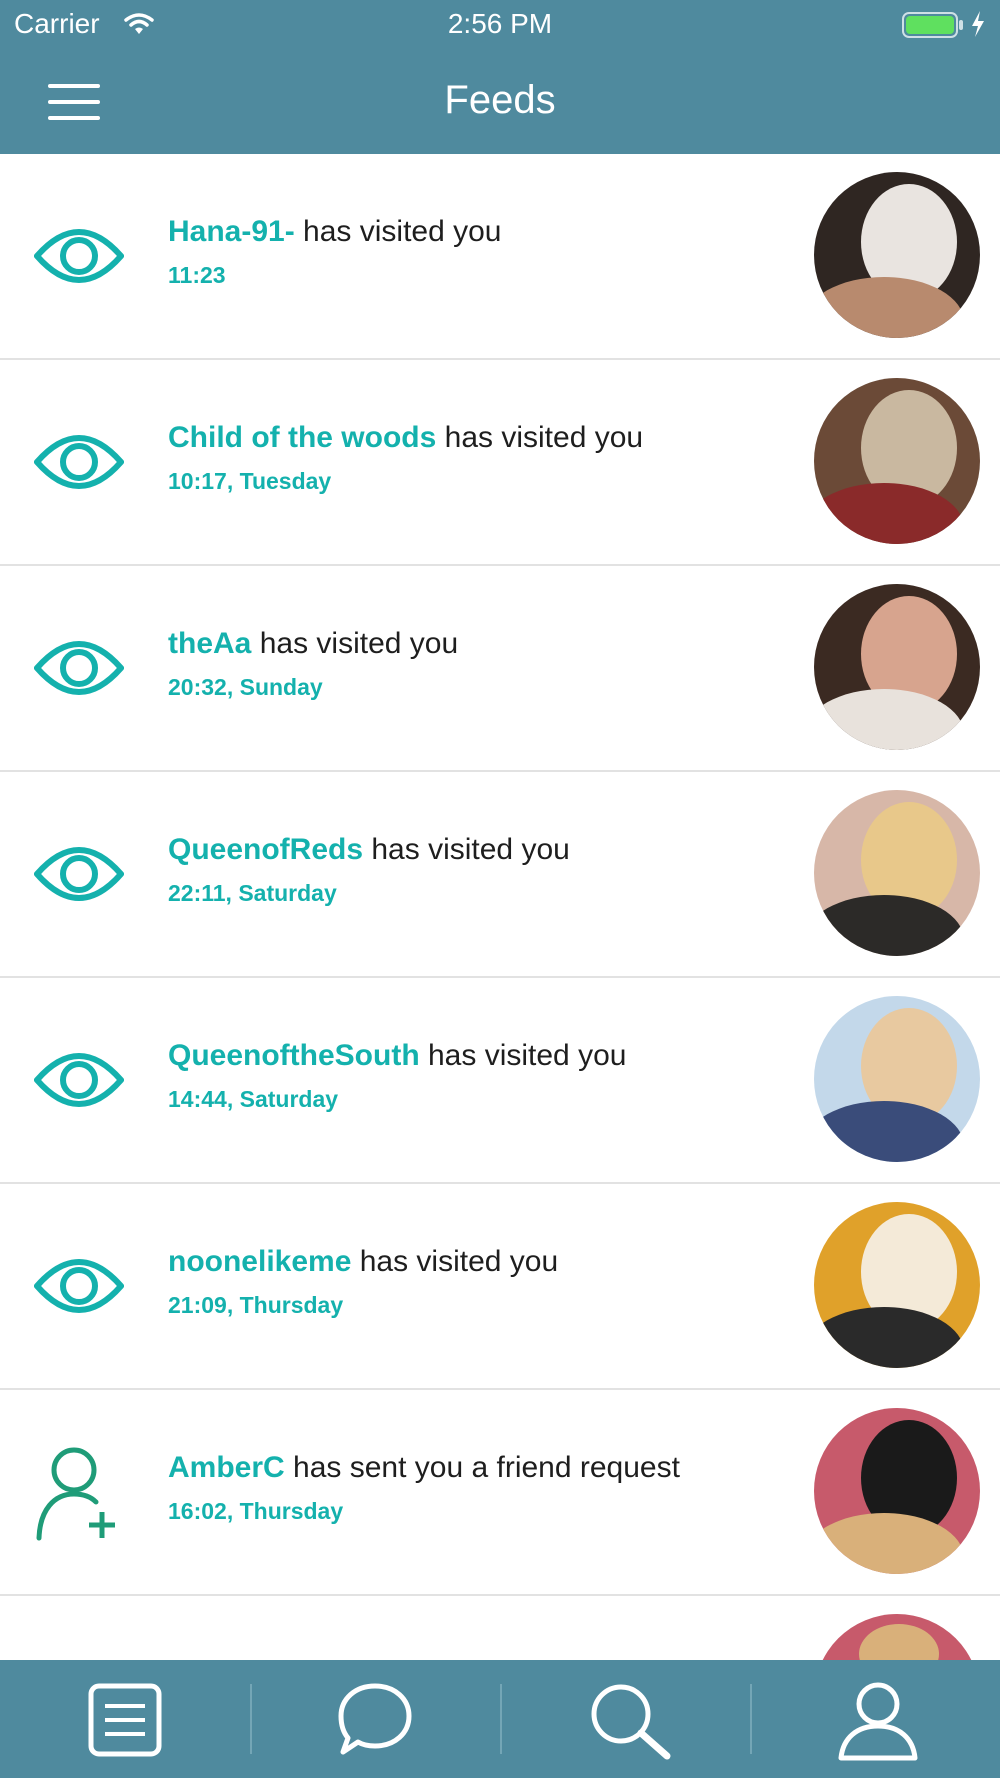  I want to click on list-icon, so click(125, 1720).